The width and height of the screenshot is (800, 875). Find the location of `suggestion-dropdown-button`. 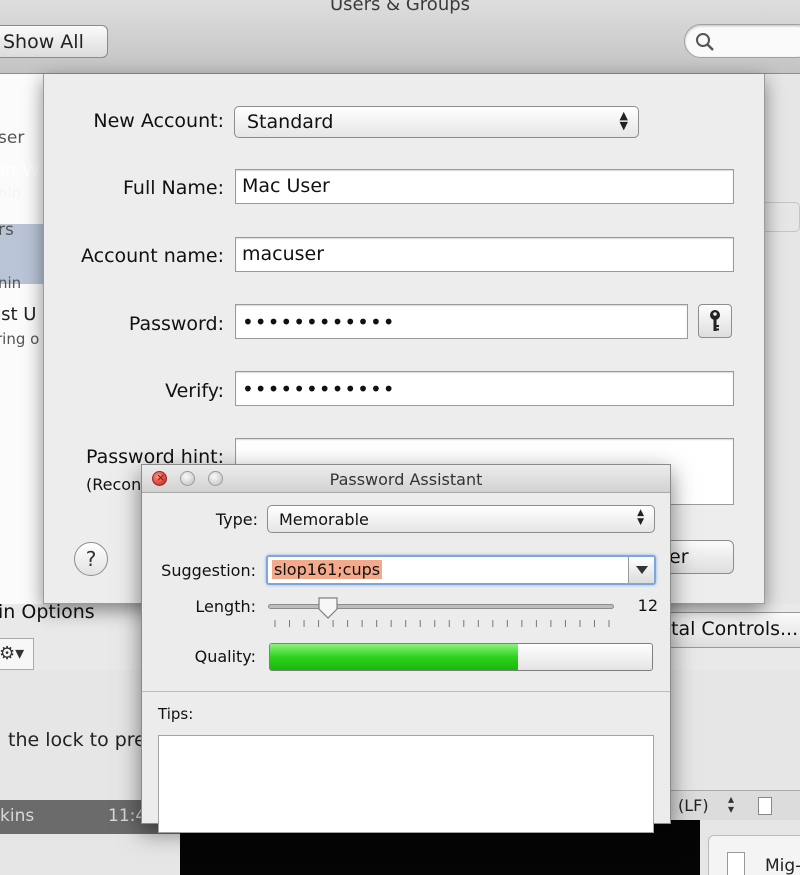

suggestion-dropdown-button is located at coordinates (641, 570).